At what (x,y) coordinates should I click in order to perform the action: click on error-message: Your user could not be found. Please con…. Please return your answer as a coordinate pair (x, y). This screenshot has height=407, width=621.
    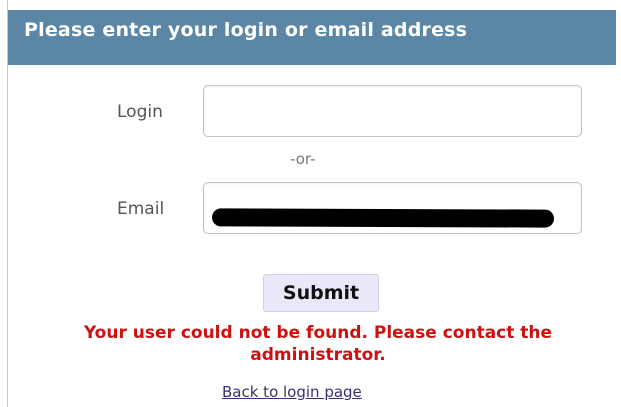
    Looking at the image, I should click on (318, 344).